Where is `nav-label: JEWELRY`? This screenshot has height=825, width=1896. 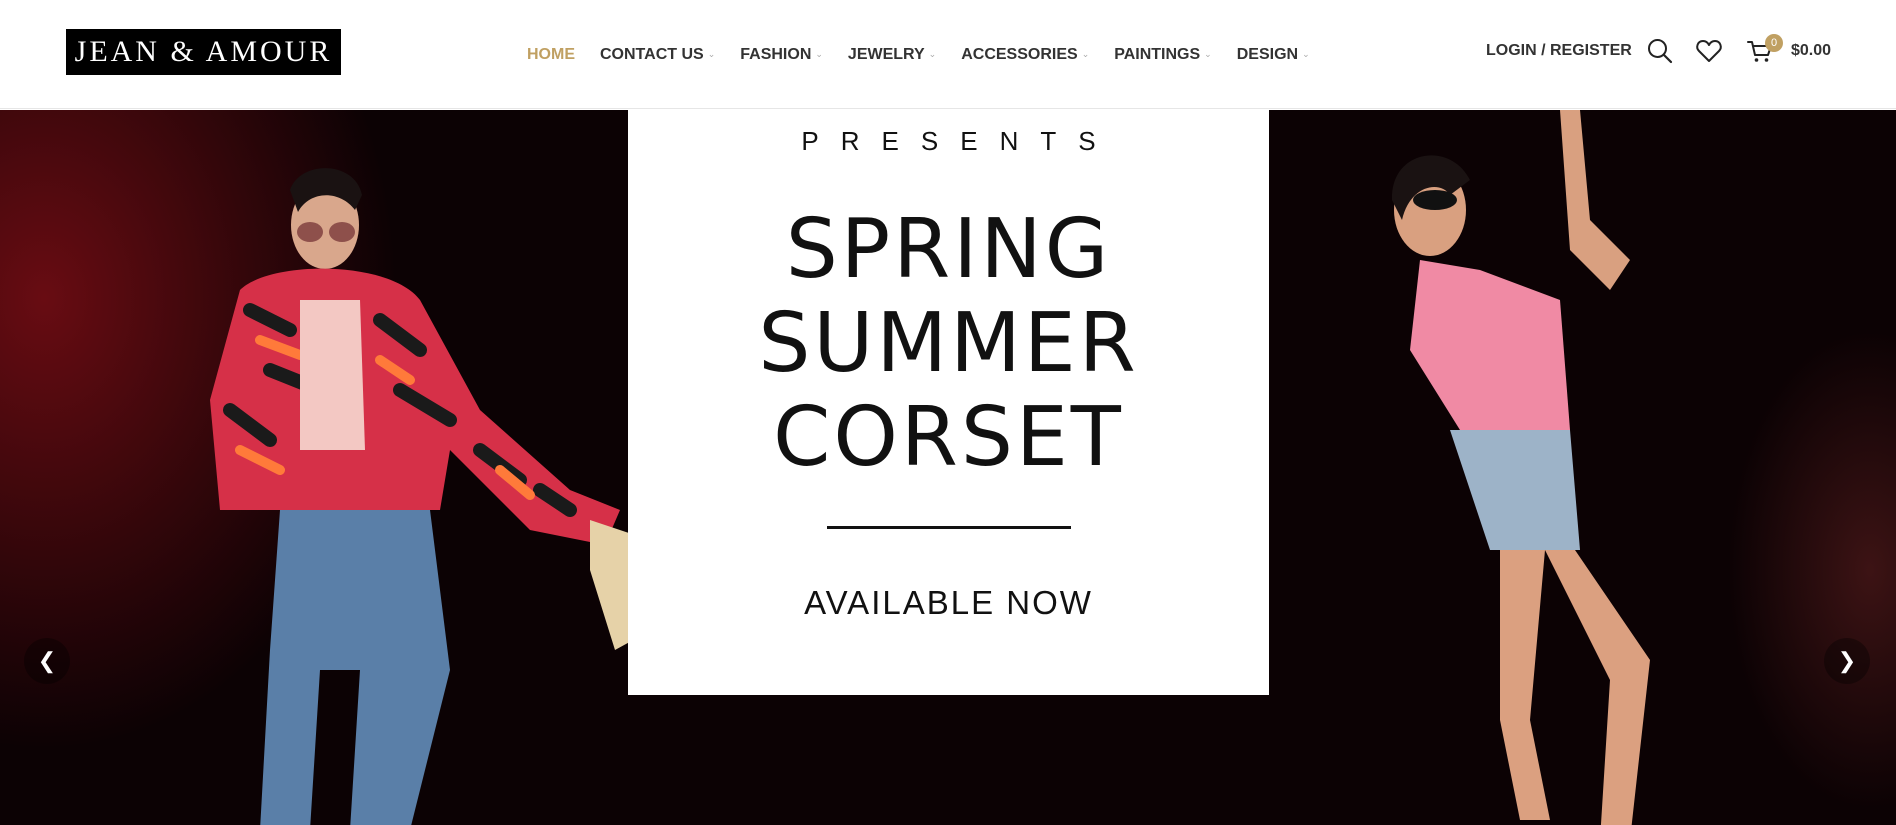
nav-label: JEWELRY is located at coordinates (886, 54).